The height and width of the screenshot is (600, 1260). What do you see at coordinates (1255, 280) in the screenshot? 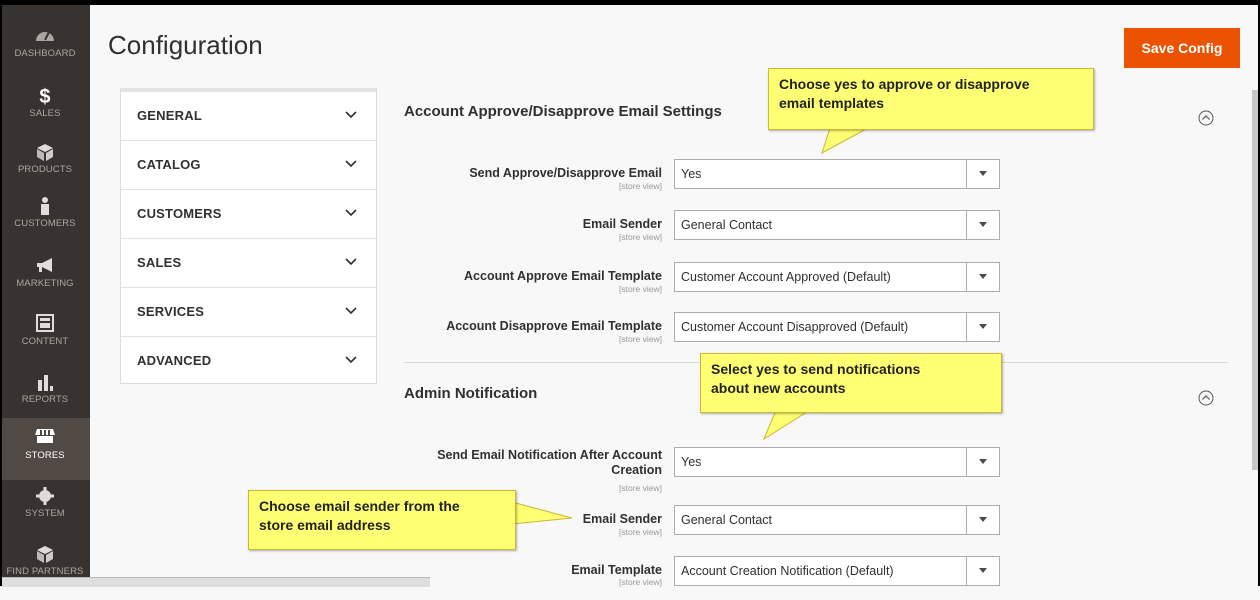
I see `scrollbar` at bounding box center [1255, 280].